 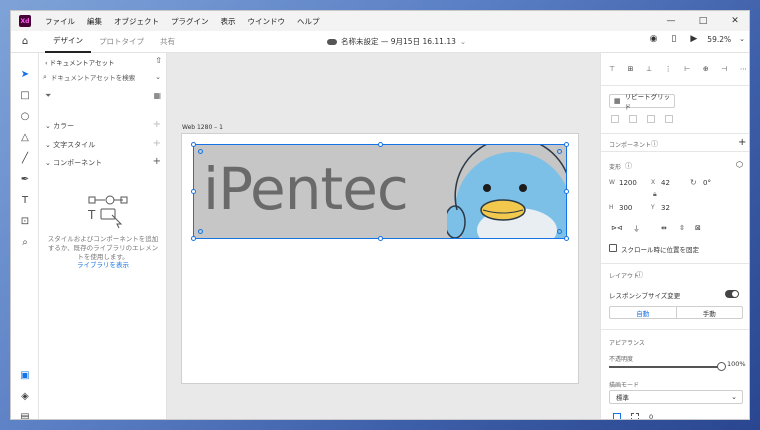 What do you see at coordinates (25, 41) in the screenshot?
I see `home-icon: ⌂` at bounding box center [25, 41].